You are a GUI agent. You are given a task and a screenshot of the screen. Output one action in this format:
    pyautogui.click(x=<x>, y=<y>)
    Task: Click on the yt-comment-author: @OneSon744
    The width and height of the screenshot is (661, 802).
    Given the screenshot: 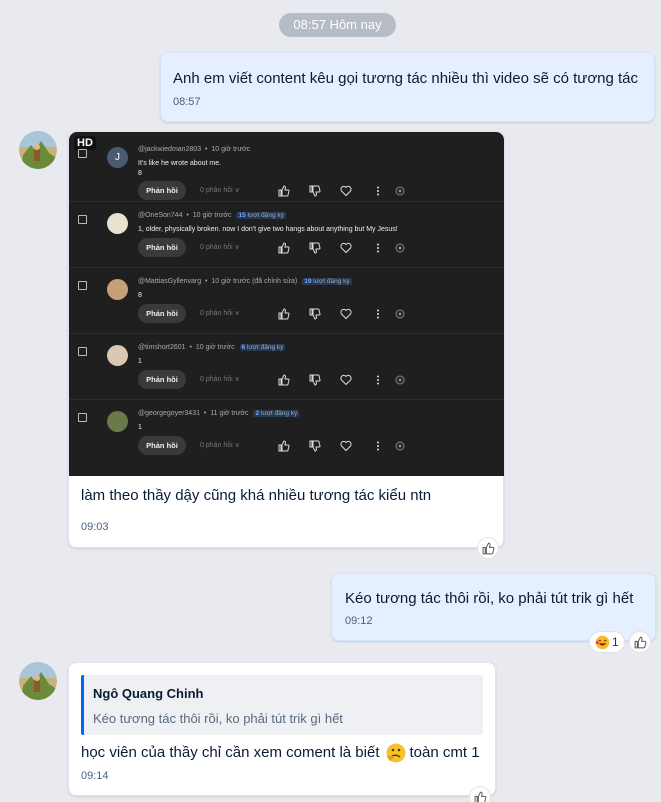 What is the action you would take?
    pyautogui.click(x=160, y=215)
    